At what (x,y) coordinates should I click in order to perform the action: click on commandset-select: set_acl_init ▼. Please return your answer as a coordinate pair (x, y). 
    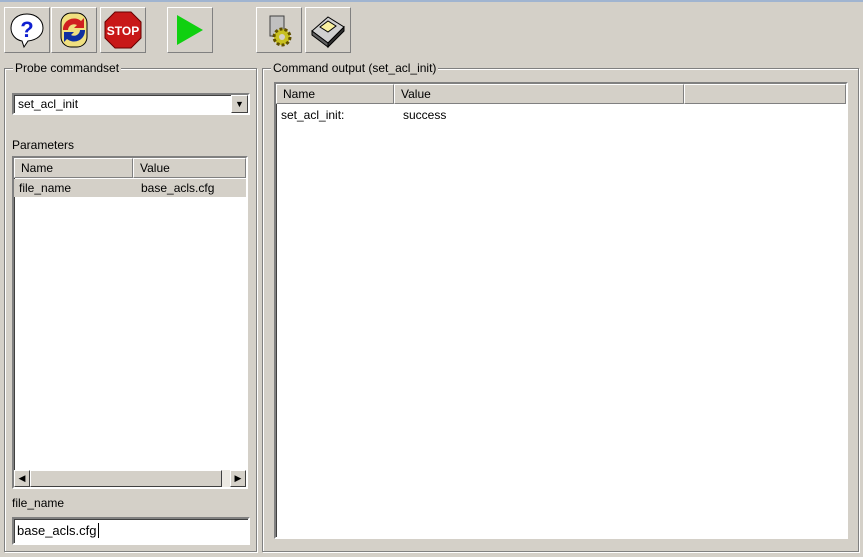
    Looking at the image, I should click on (131, 104).